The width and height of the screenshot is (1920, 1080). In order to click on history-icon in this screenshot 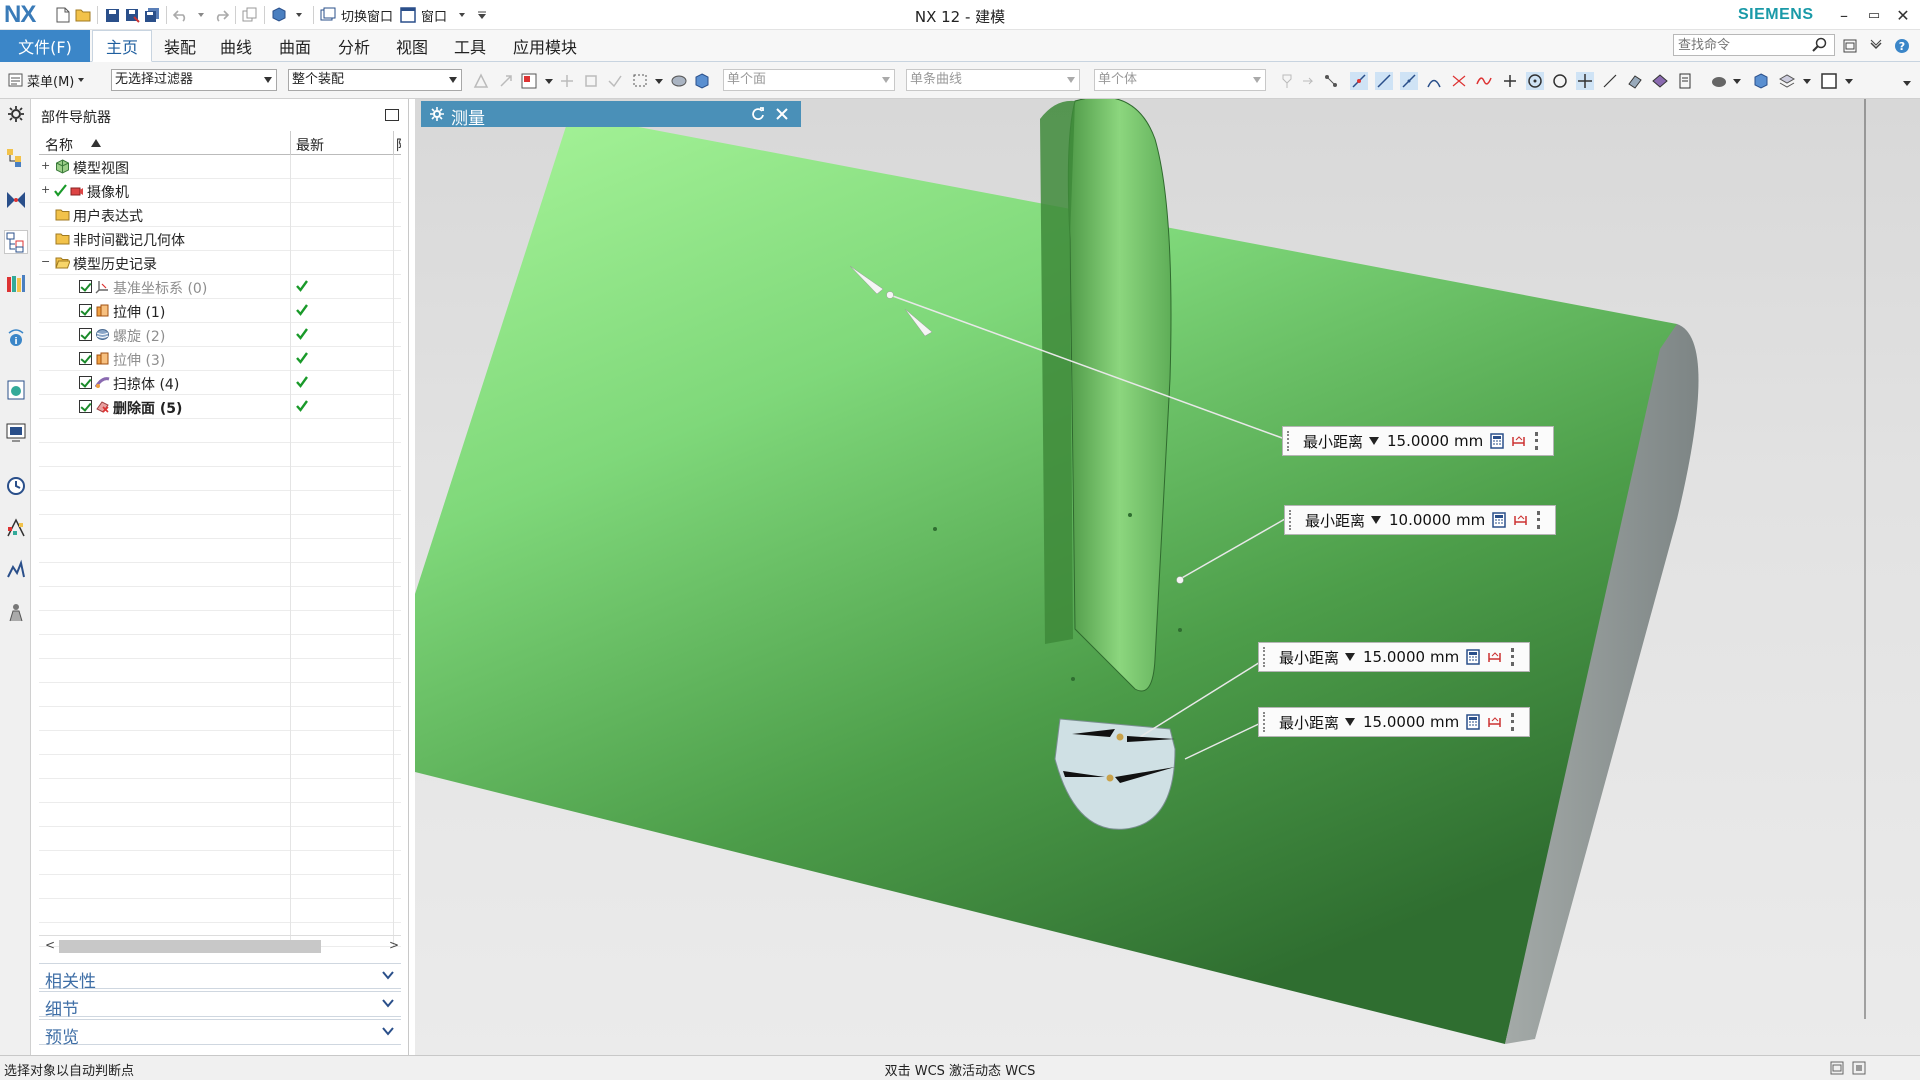, I will do `click(16, 486)`.